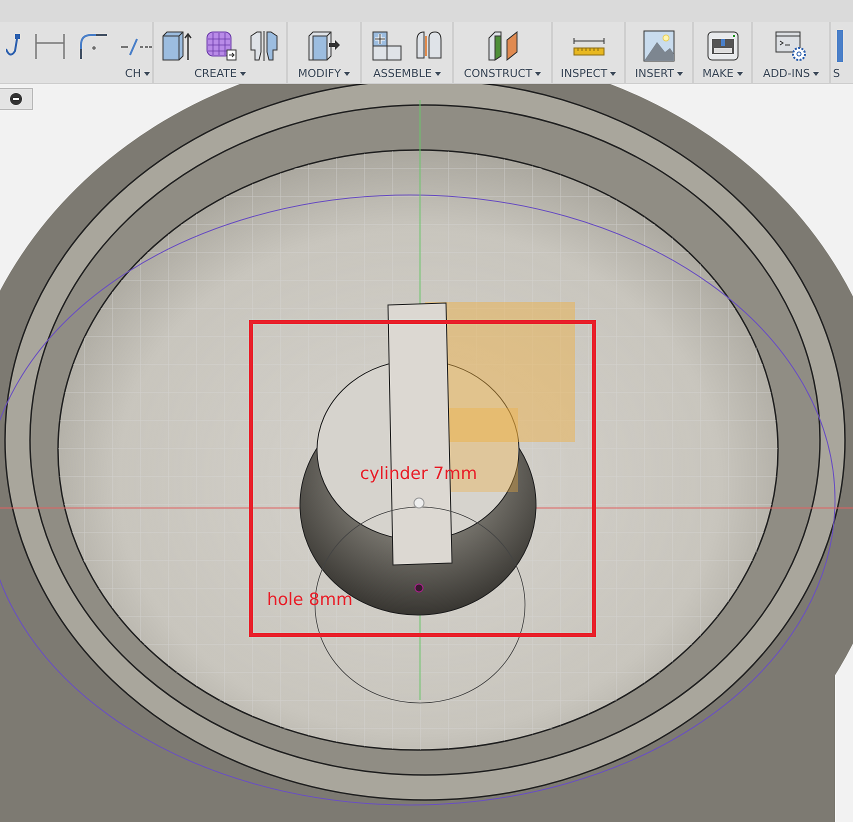 Image resolution: width=853 pixels, height=822 pixels. I want to click on new-component-icon, so click(387, 46).